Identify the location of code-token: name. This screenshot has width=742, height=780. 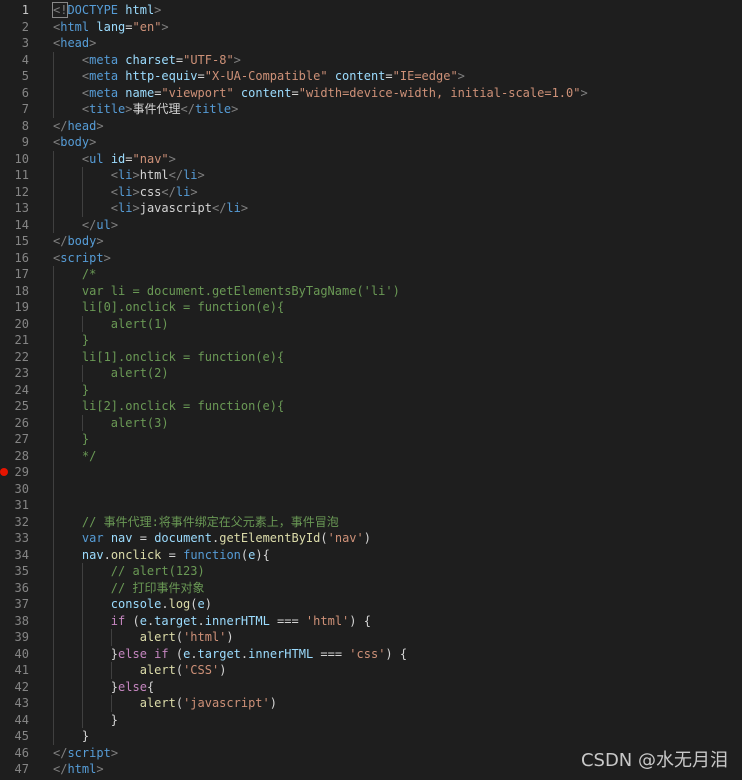
(140, 92).